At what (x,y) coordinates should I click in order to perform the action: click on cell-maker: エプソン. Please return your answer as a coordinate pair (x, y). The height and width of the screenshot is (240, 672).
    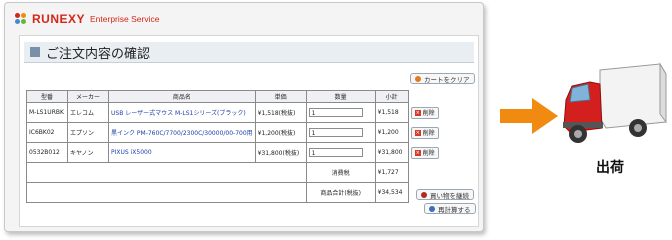
    Looking at the image, I should click on (88, 132).